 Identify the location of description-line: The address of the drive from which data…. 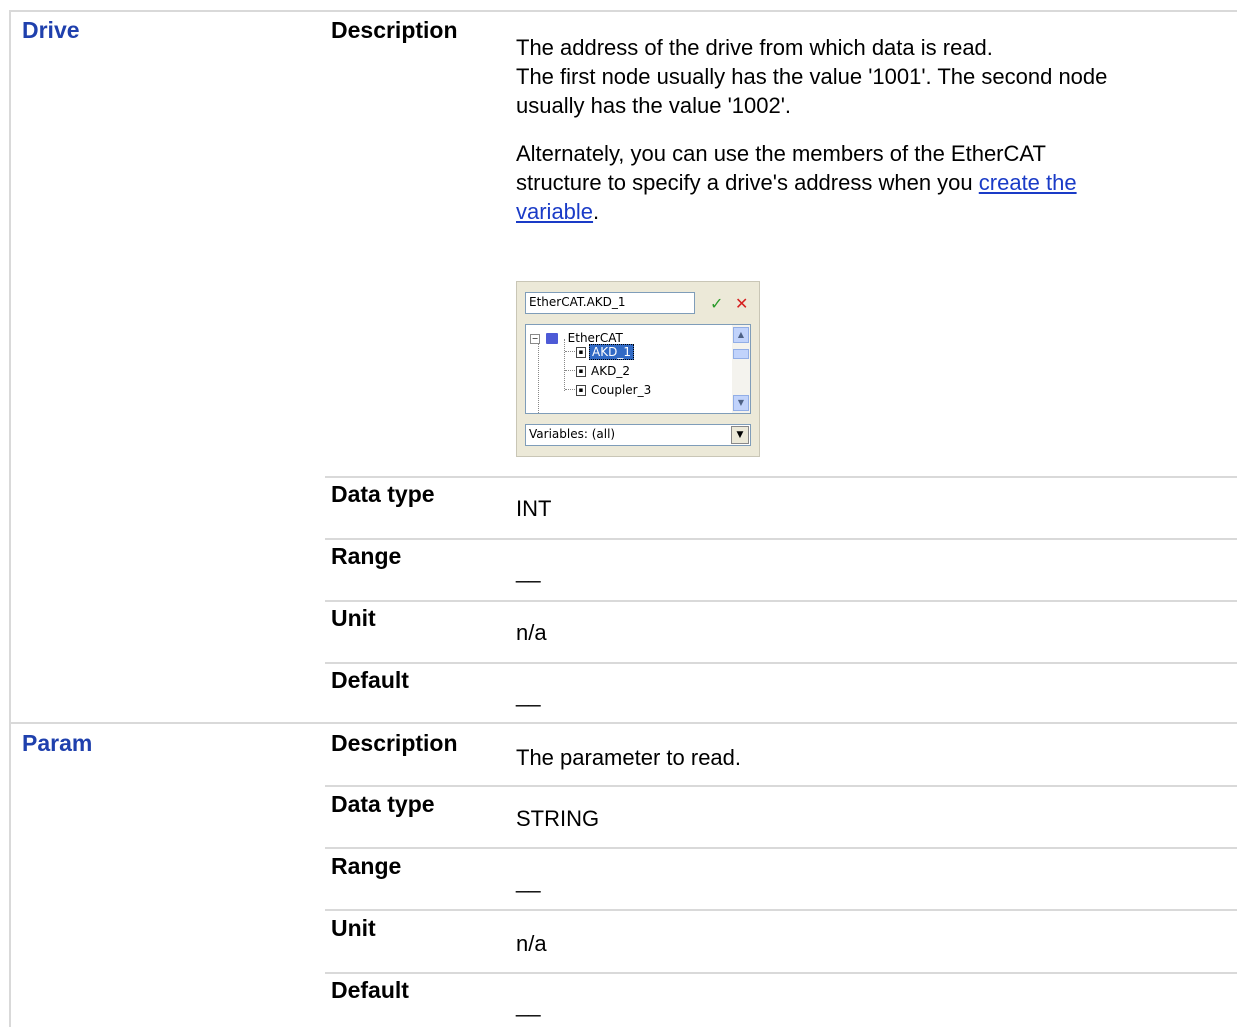
(754, 47).